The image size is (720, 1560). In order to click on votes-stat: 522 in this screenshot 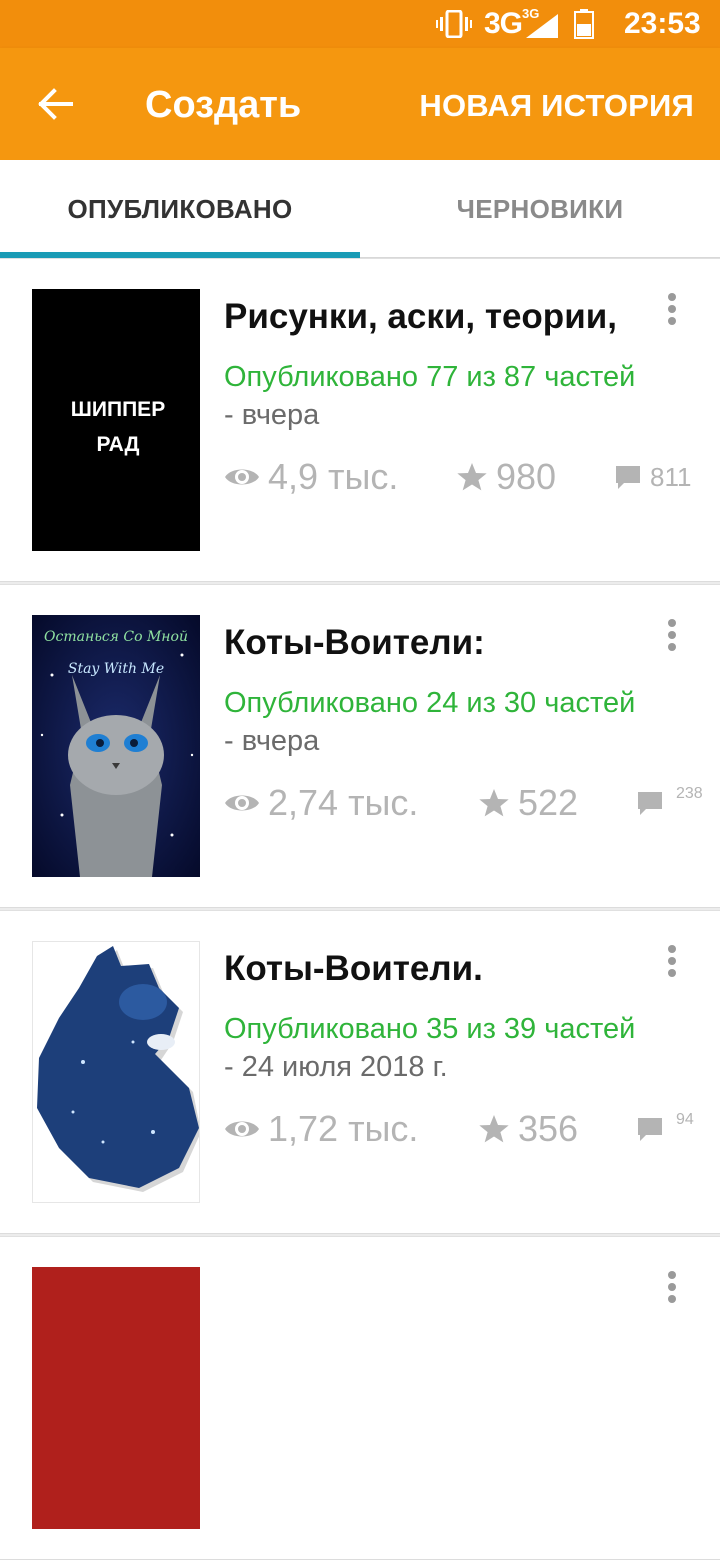, I will do `click(528, 803)`.